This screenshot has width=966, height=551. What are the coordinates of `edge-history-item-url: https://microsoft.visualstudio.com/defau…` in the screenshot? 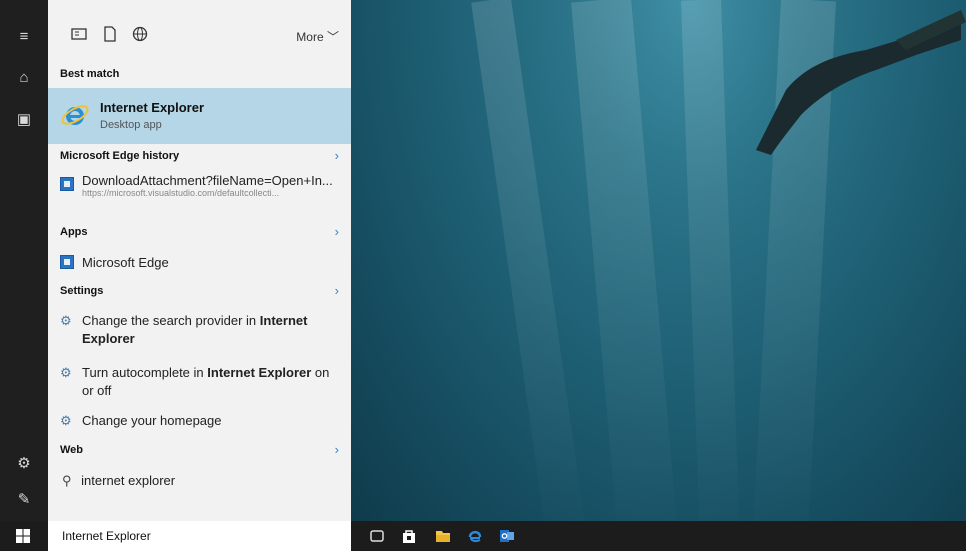 It's located at (181, 193).